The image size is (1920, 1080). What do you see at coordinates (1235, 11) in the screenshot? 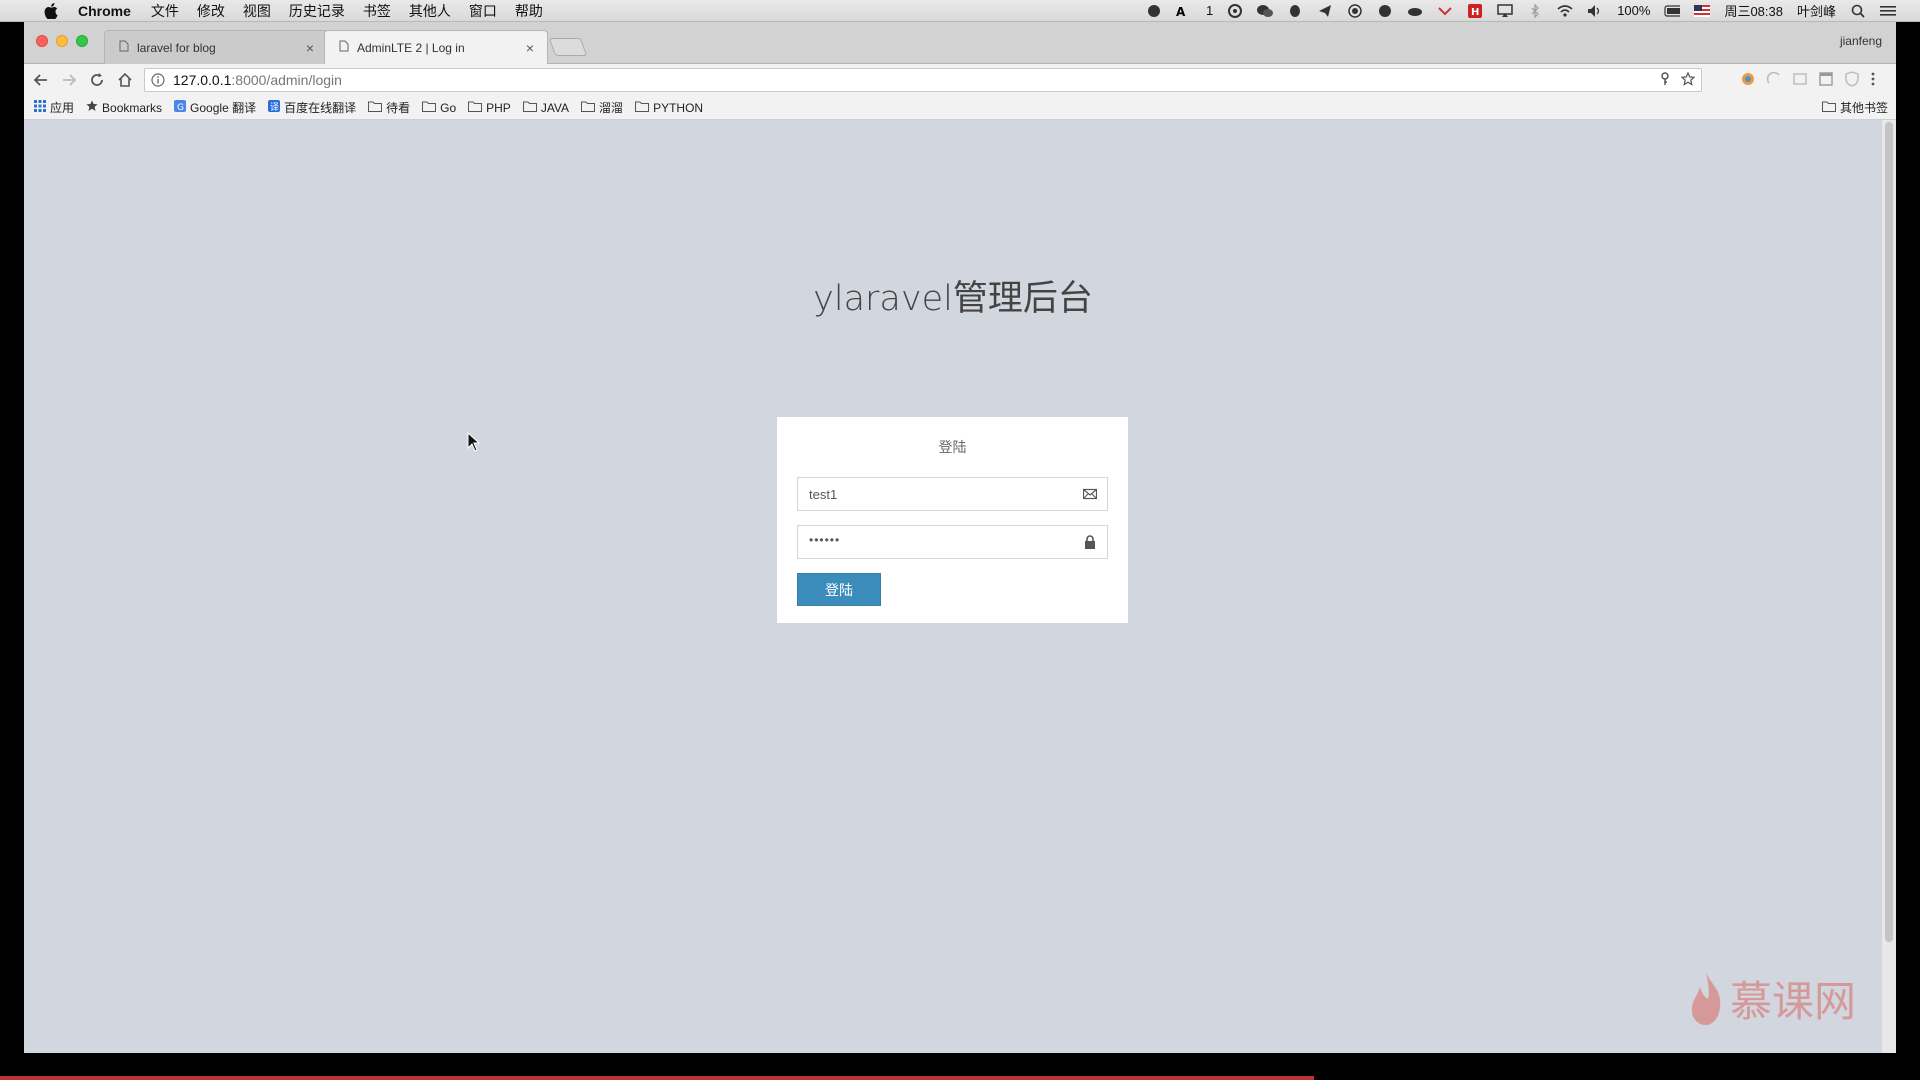
I see `chrome-tray-icon` at bounding box center [1235, 11].